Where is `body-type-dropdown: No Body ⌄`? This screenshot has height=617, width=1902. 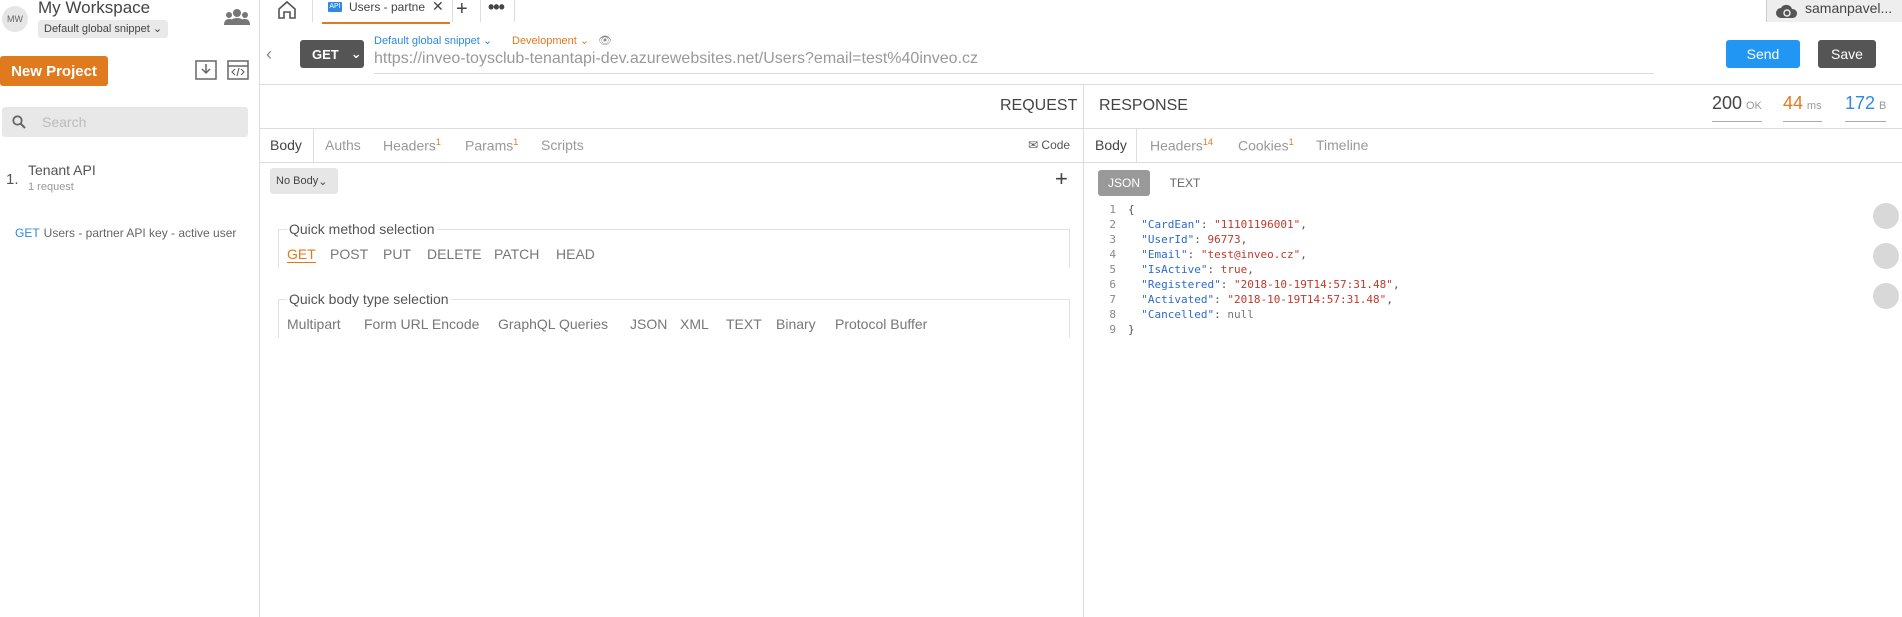
body-type-dropdown: No Body ⌄ is located at coordinates (304, 181).